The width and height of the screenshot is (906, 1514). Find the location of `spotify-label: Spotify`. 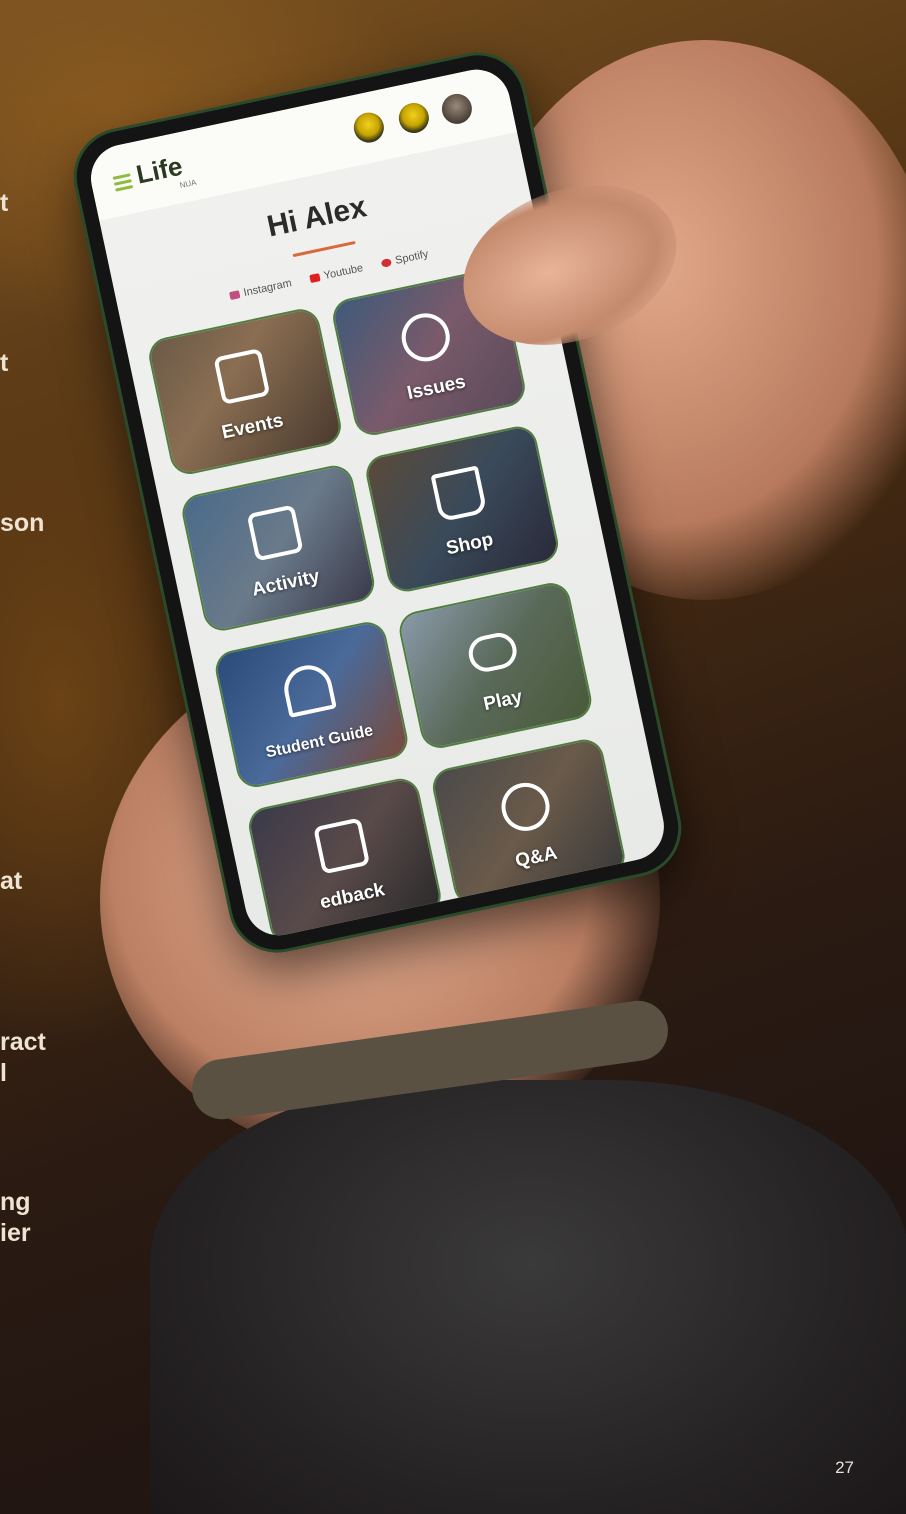

spotify-label: Spotify is located at coordinates (412, 257).